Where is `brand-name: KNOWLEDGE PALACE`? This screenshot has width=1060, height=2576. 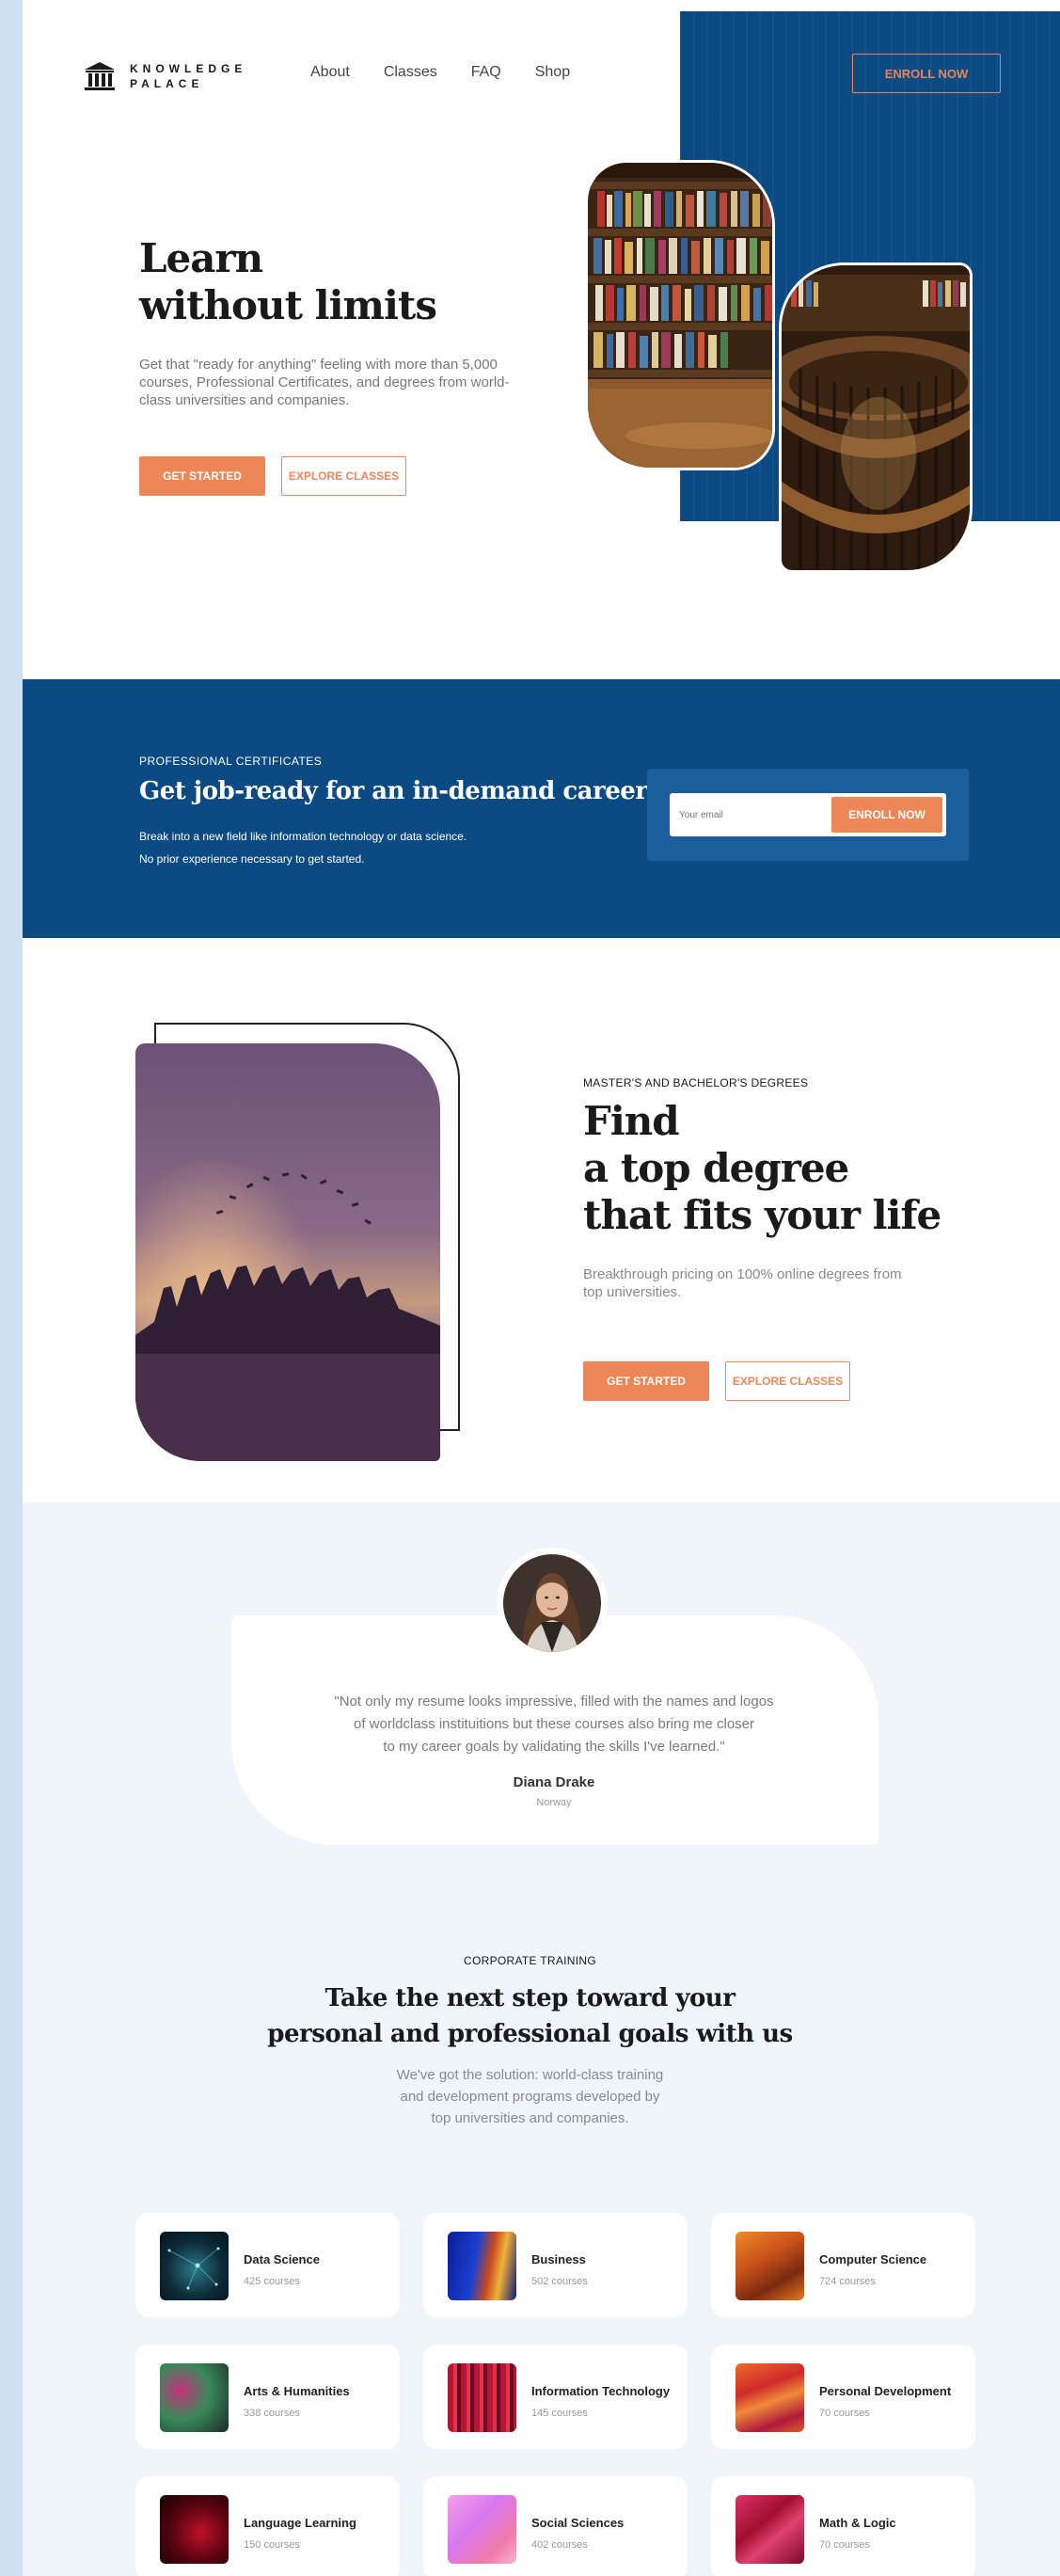 brand-name: KNOWLEDGE PALACE is located at coordinates (188, 76).